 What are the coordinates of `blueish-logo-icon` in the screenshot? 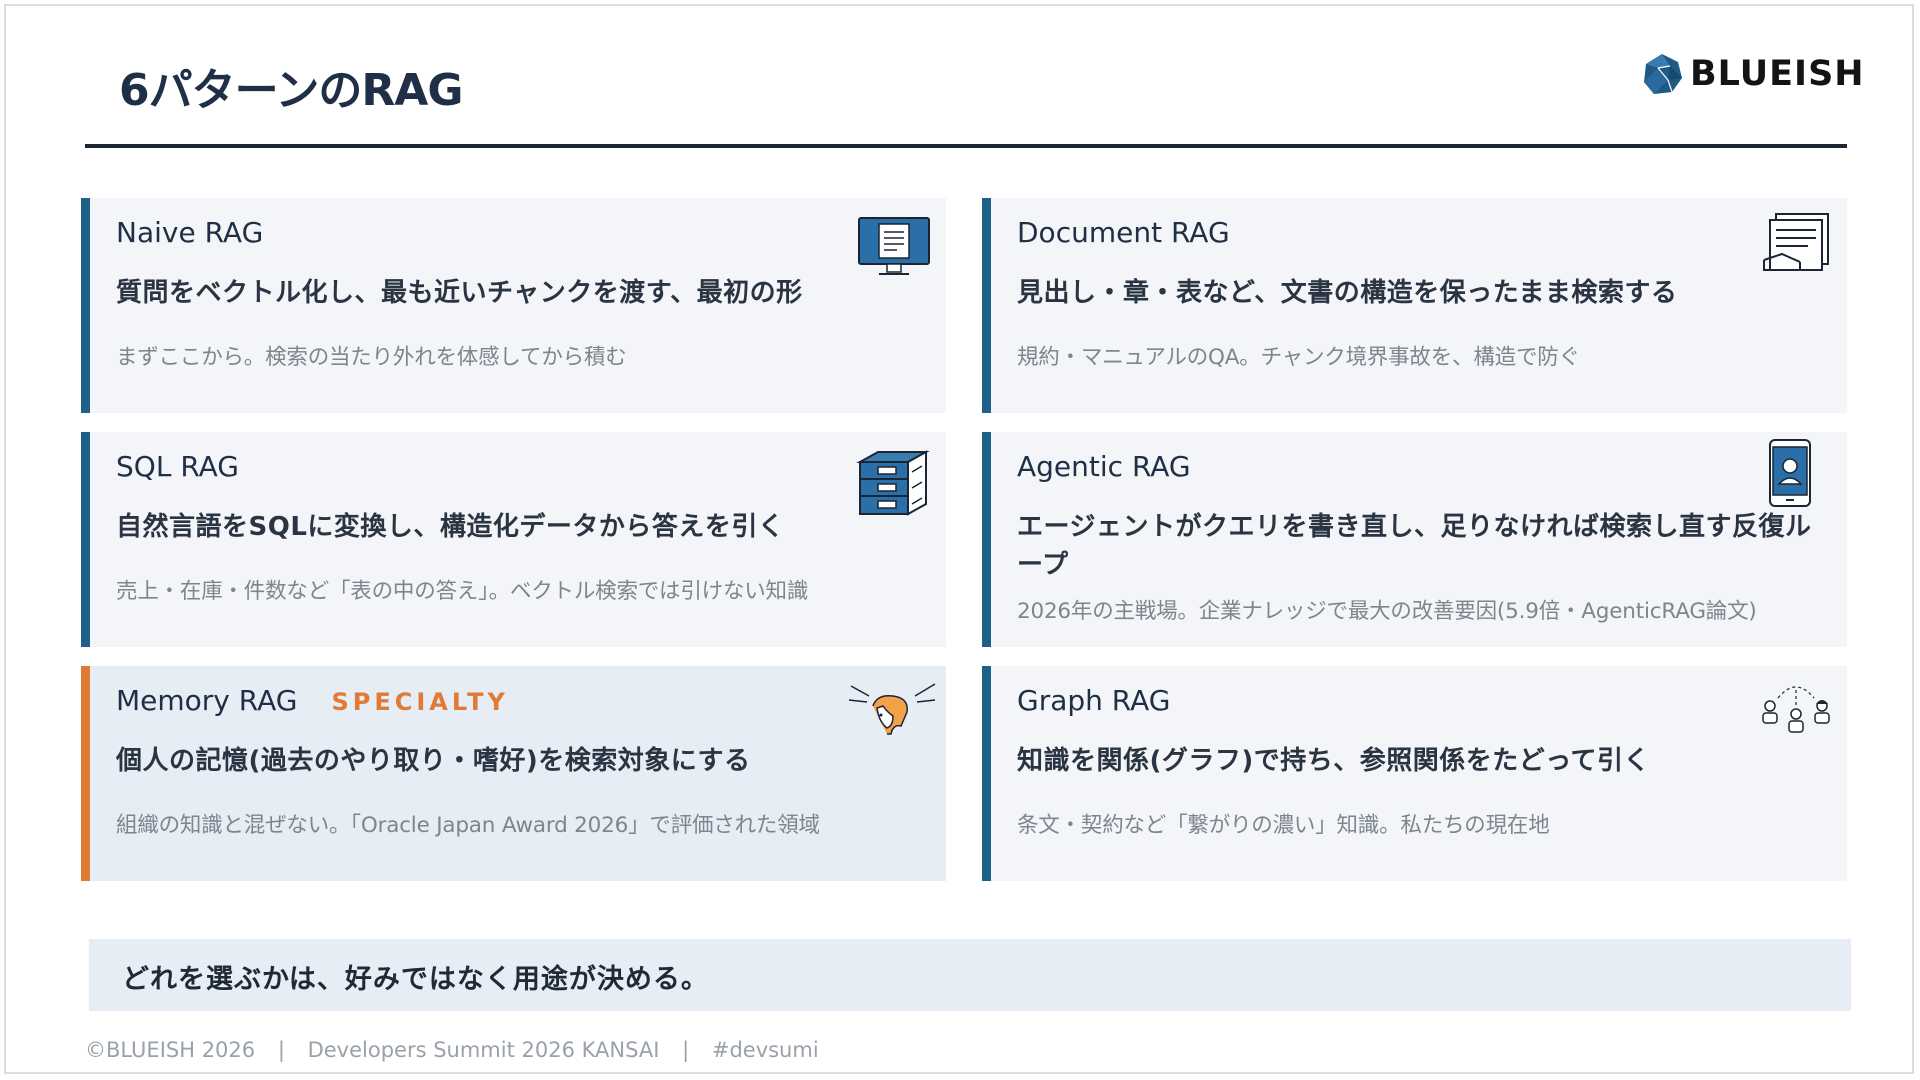 It's located at (1663, 74).